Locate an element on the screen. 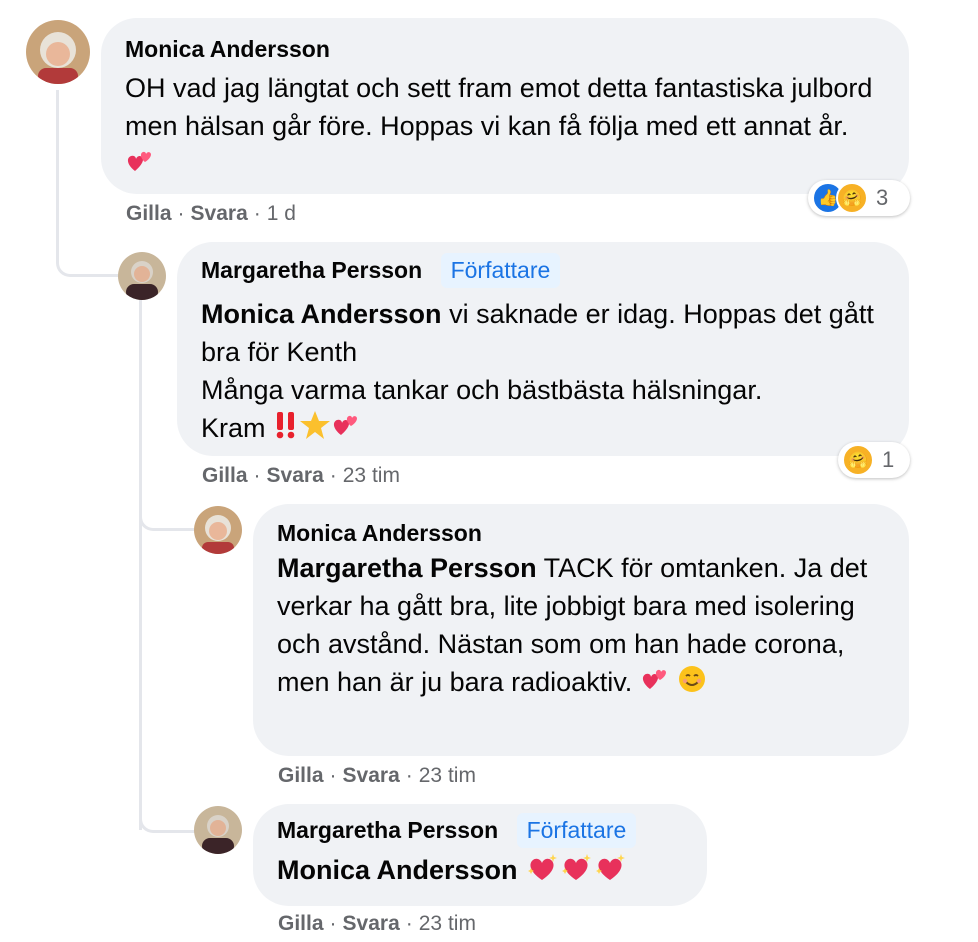 The height and width of the screenshot is (942, 978). timestamp: 1 d is located at coordinates (281, 213).